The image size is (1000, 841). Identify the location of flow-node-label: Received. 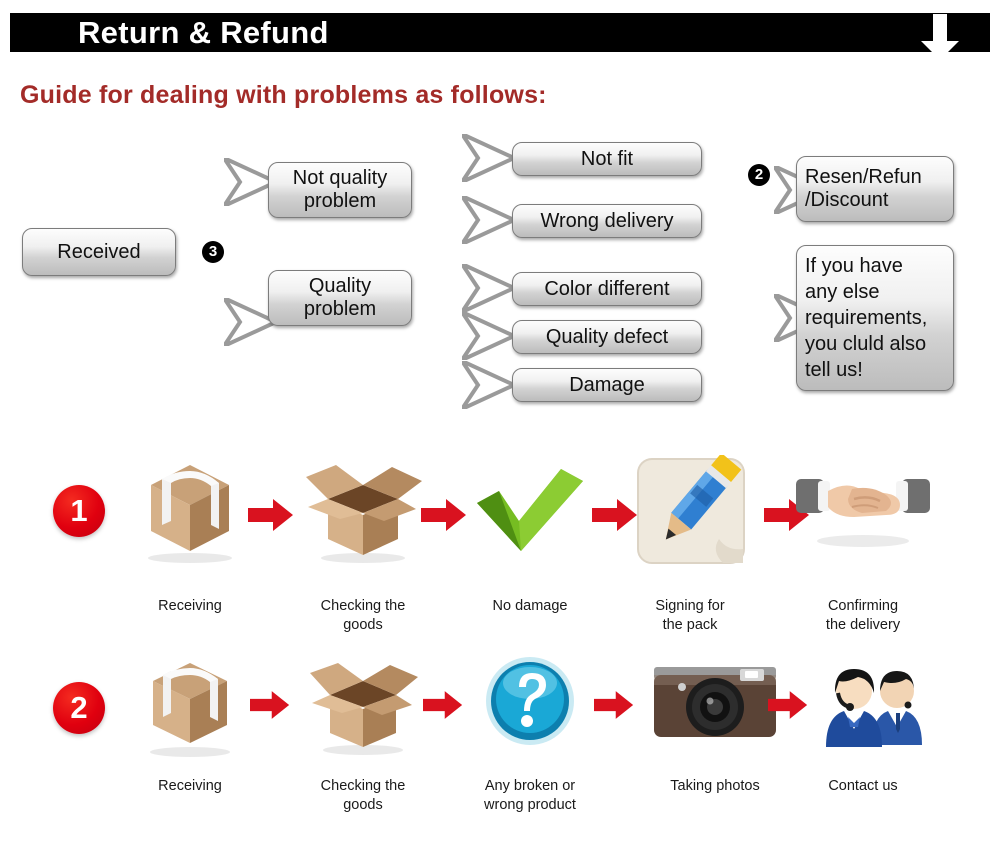
(99, 251).